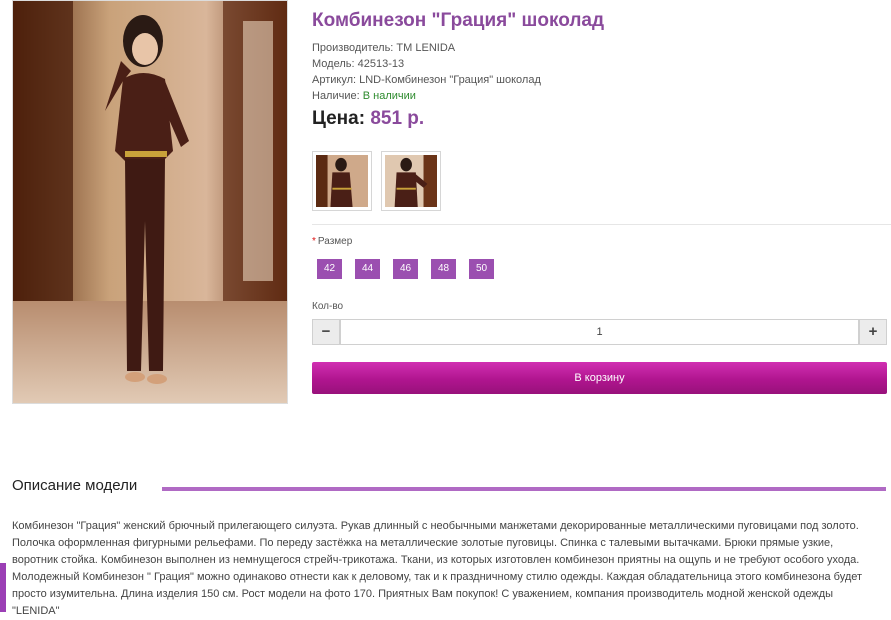 Image resolution: width=891 pixels, height=620 pixels. Describe the element at coordinates (389, 96) in the screenshot. I see `availability-value: В наличии` at that location.